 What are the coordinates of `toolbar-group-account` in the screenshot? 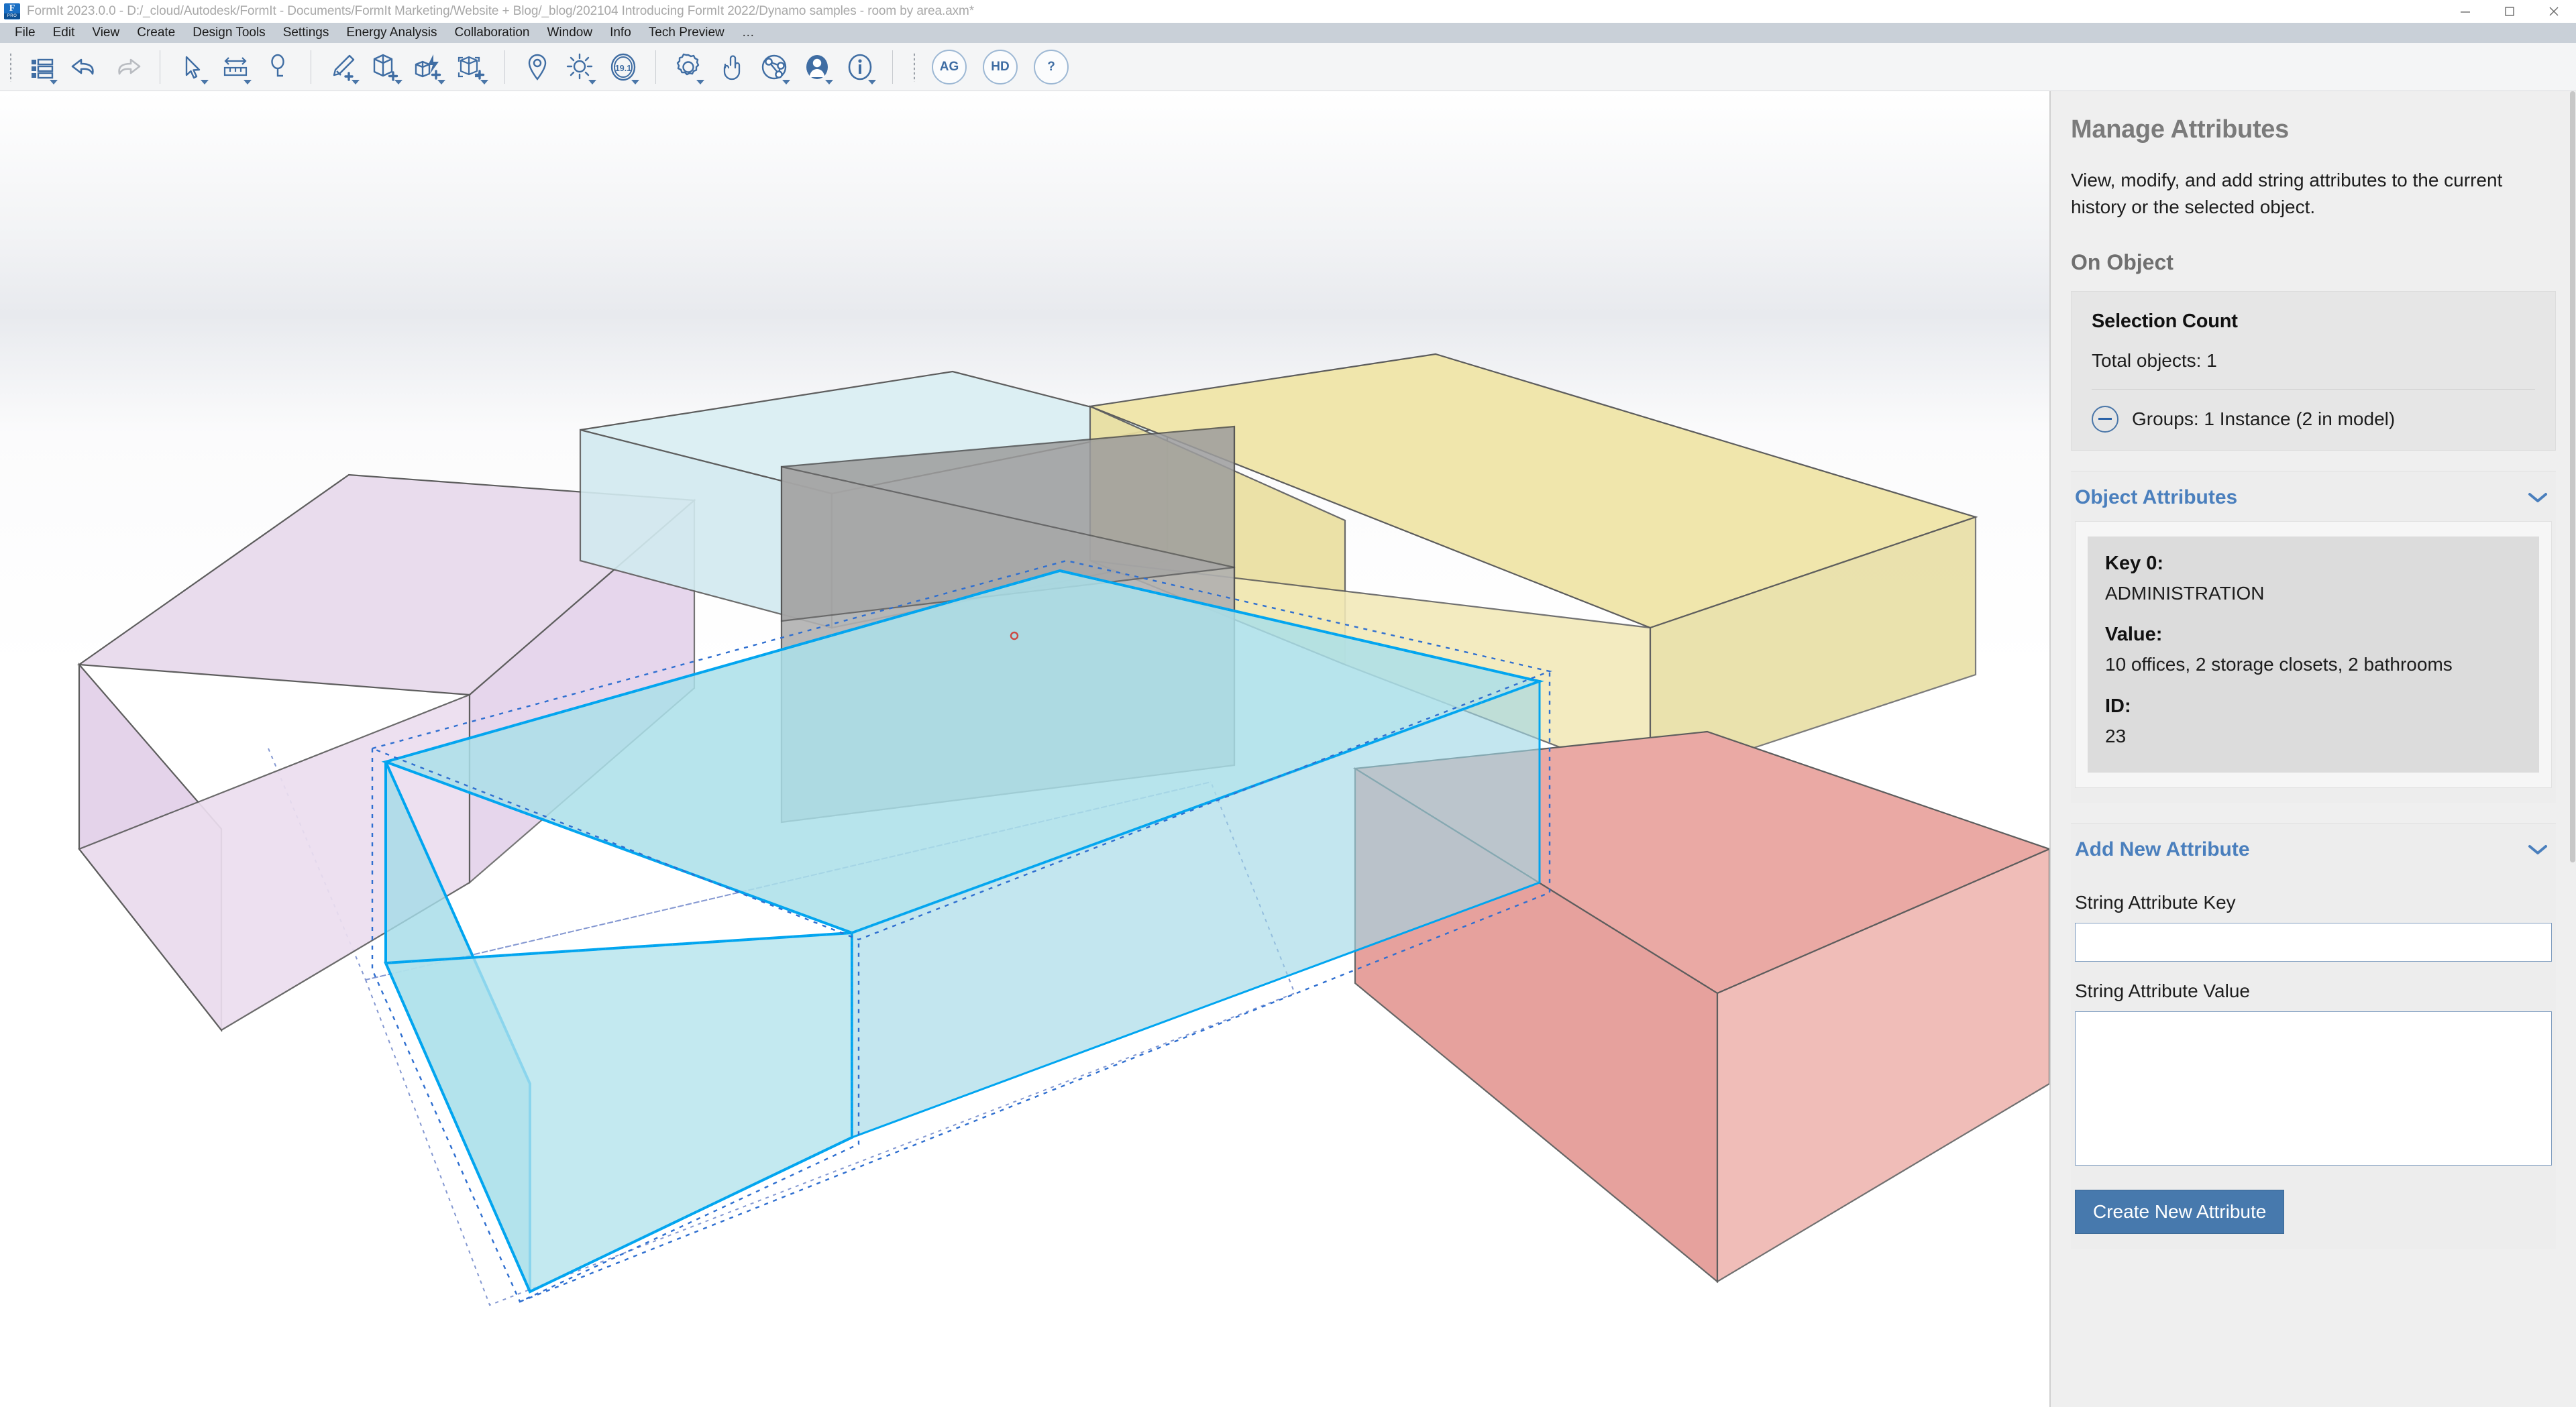 It's located at (774, 67).